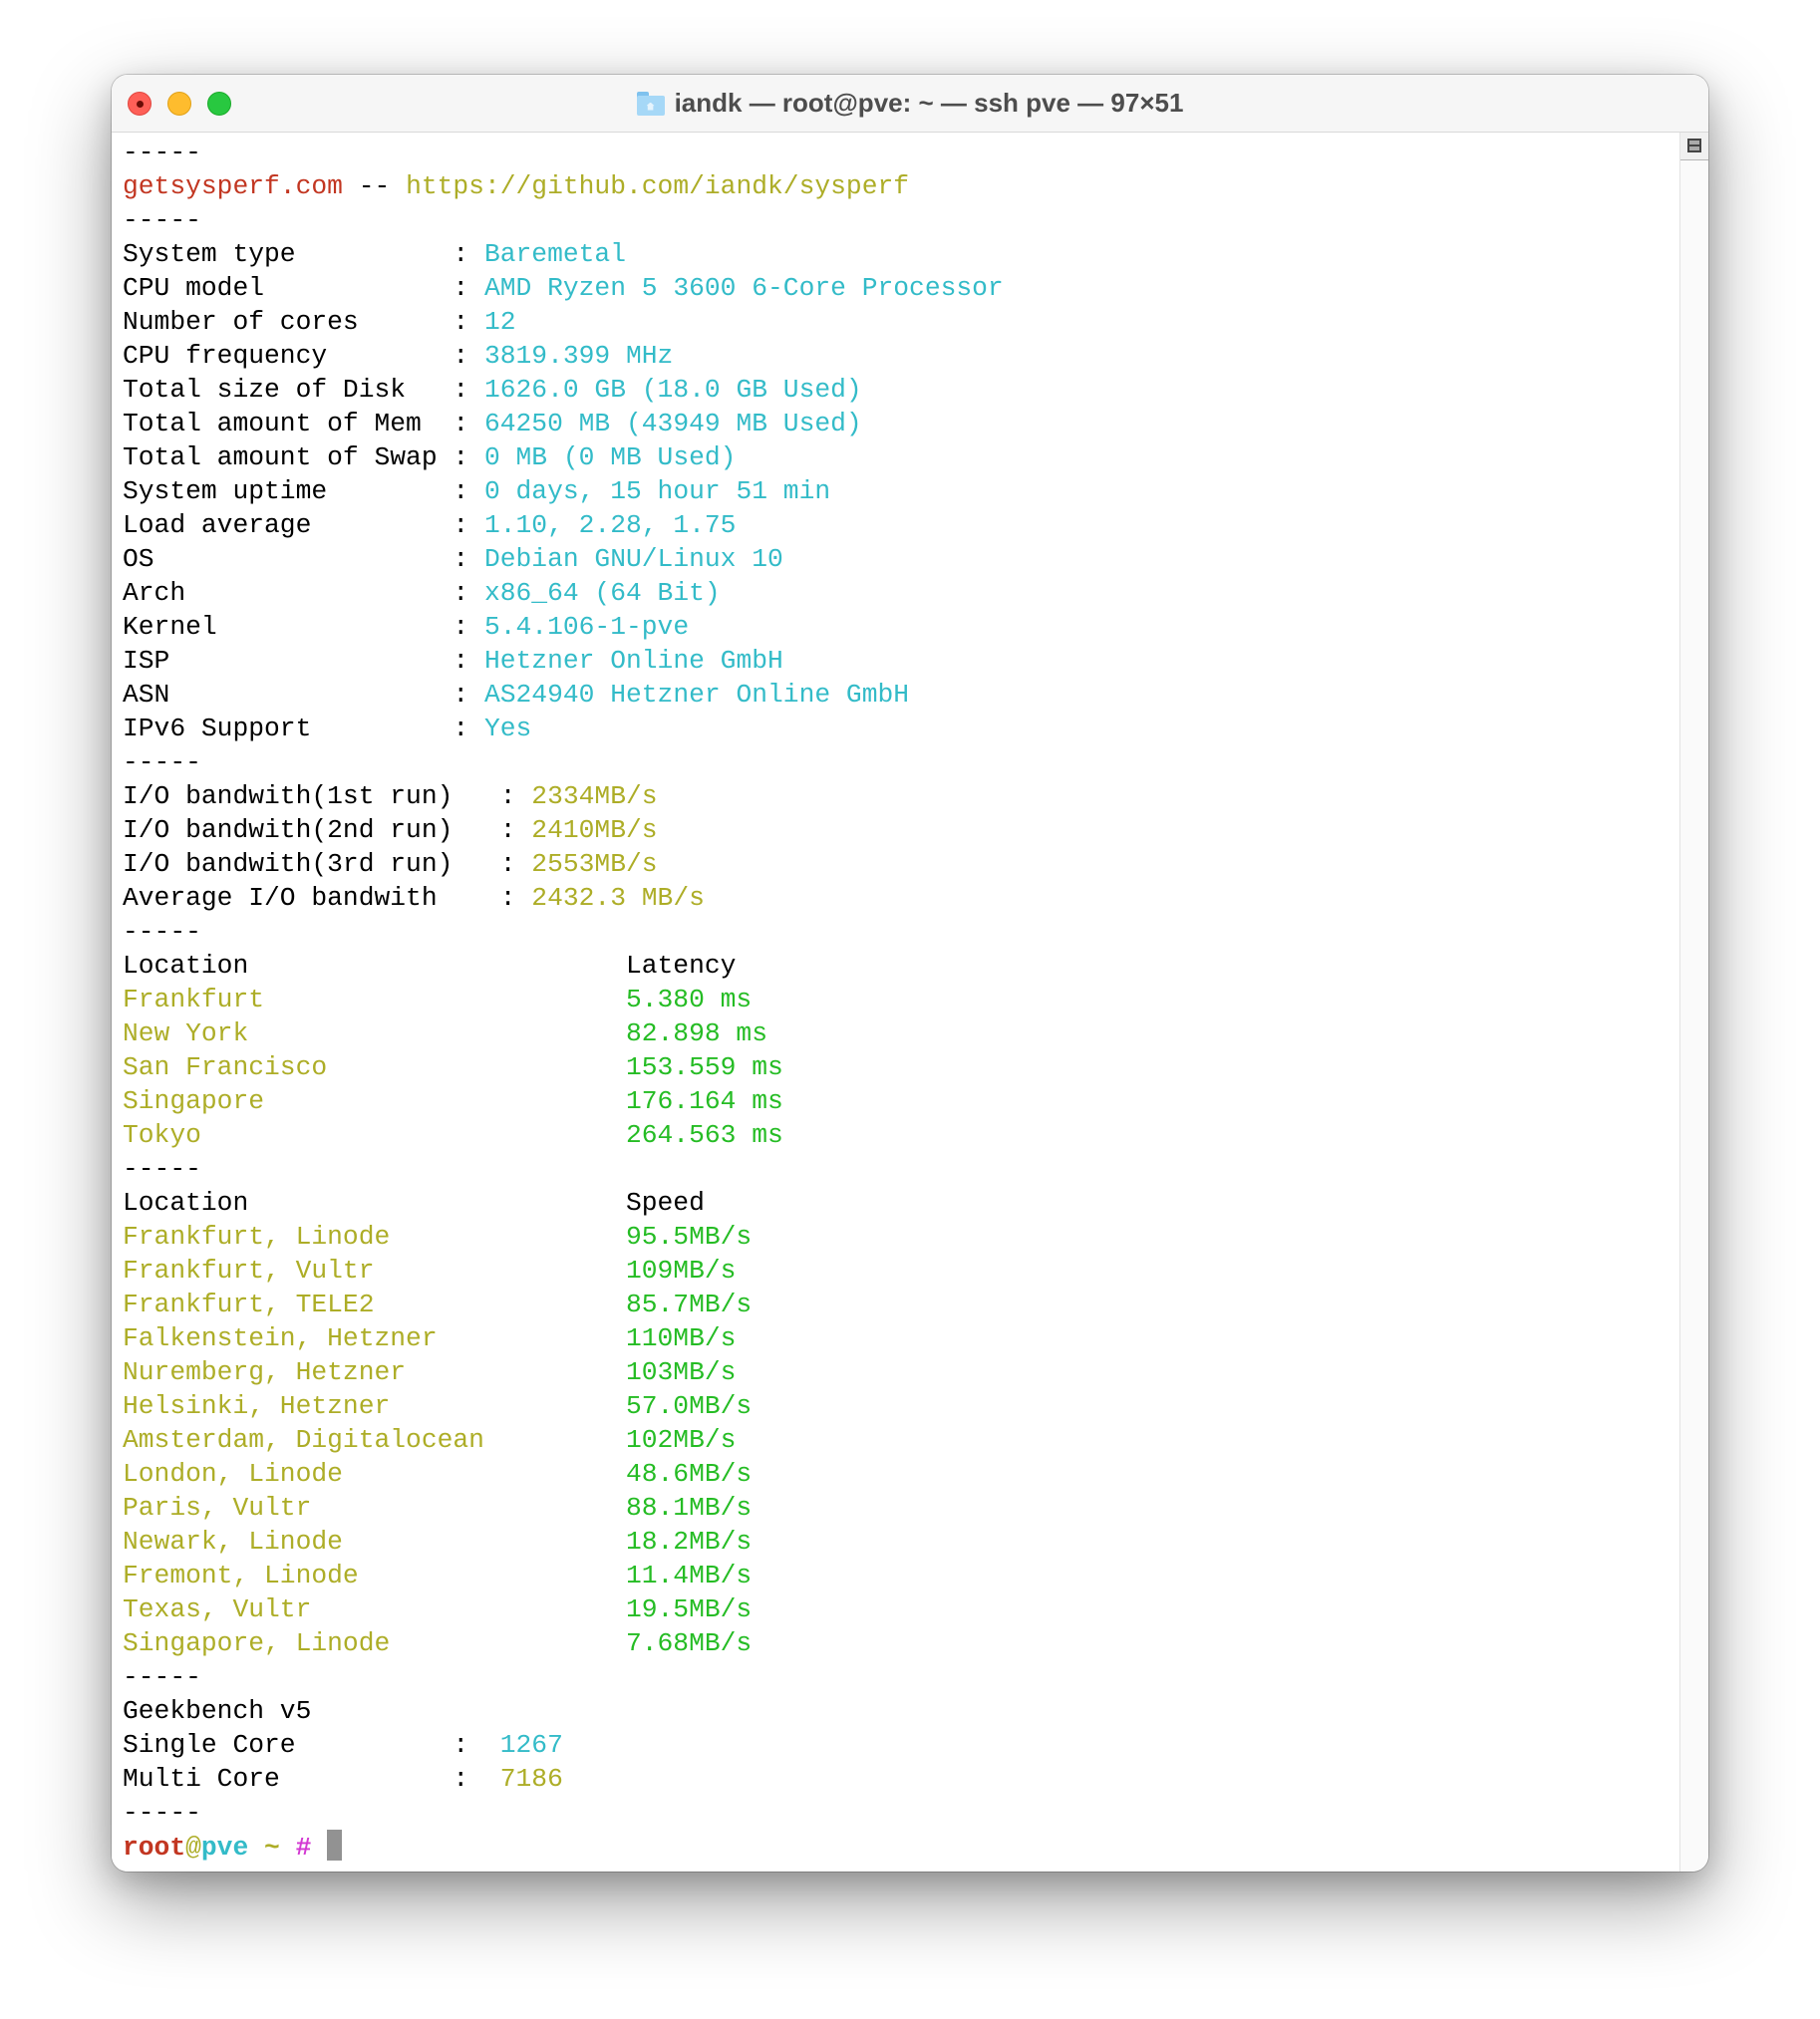 The image size is (1820, 2019). I want to click on geekbench-single-value: 1267, so click(531, 1745).